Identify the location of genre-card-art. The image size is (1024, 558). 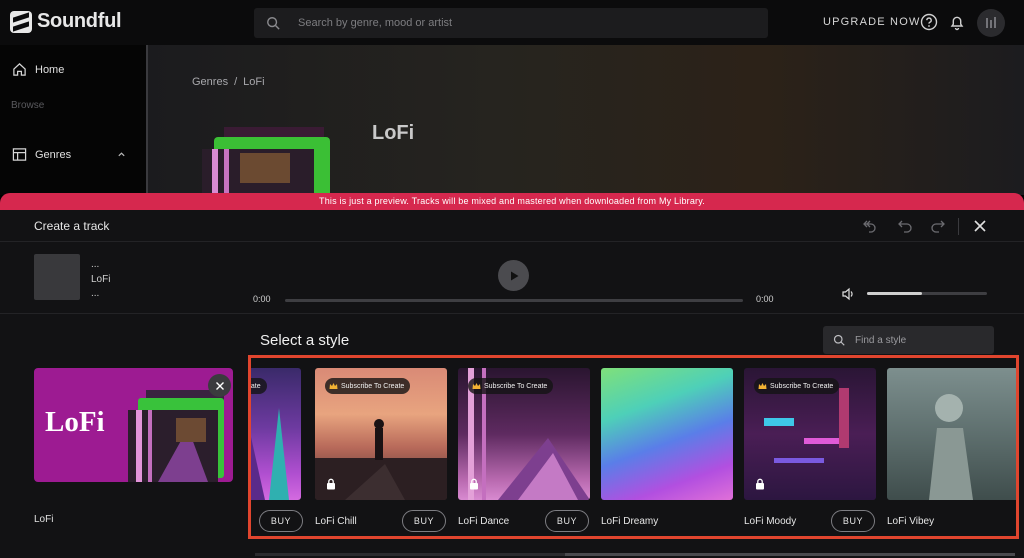
(176, 436).